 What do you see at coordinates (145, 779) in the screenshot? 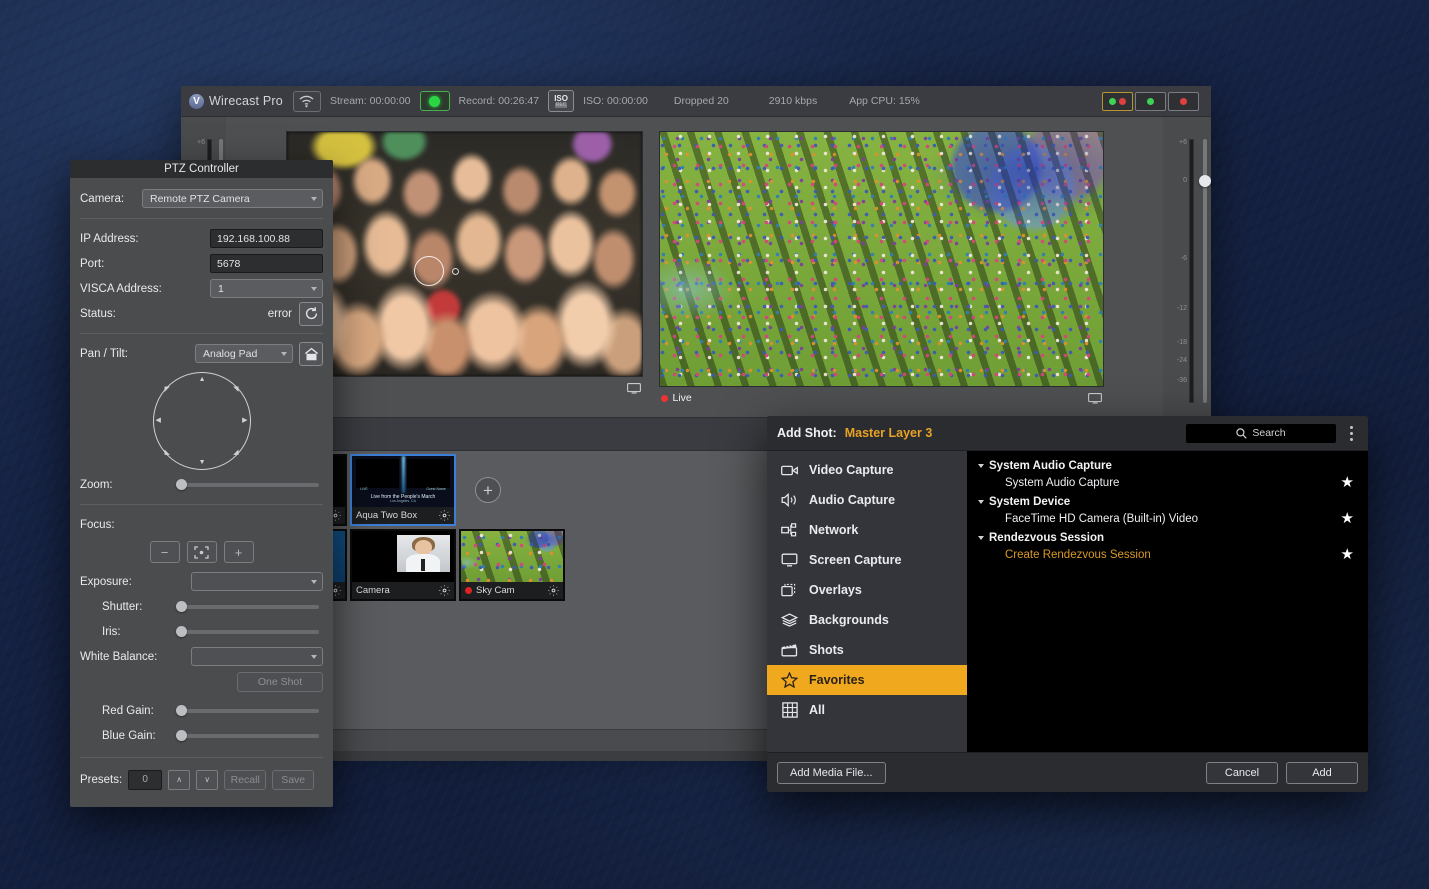
I see `preset-number-input: 0` at bounding box center [145, 779].